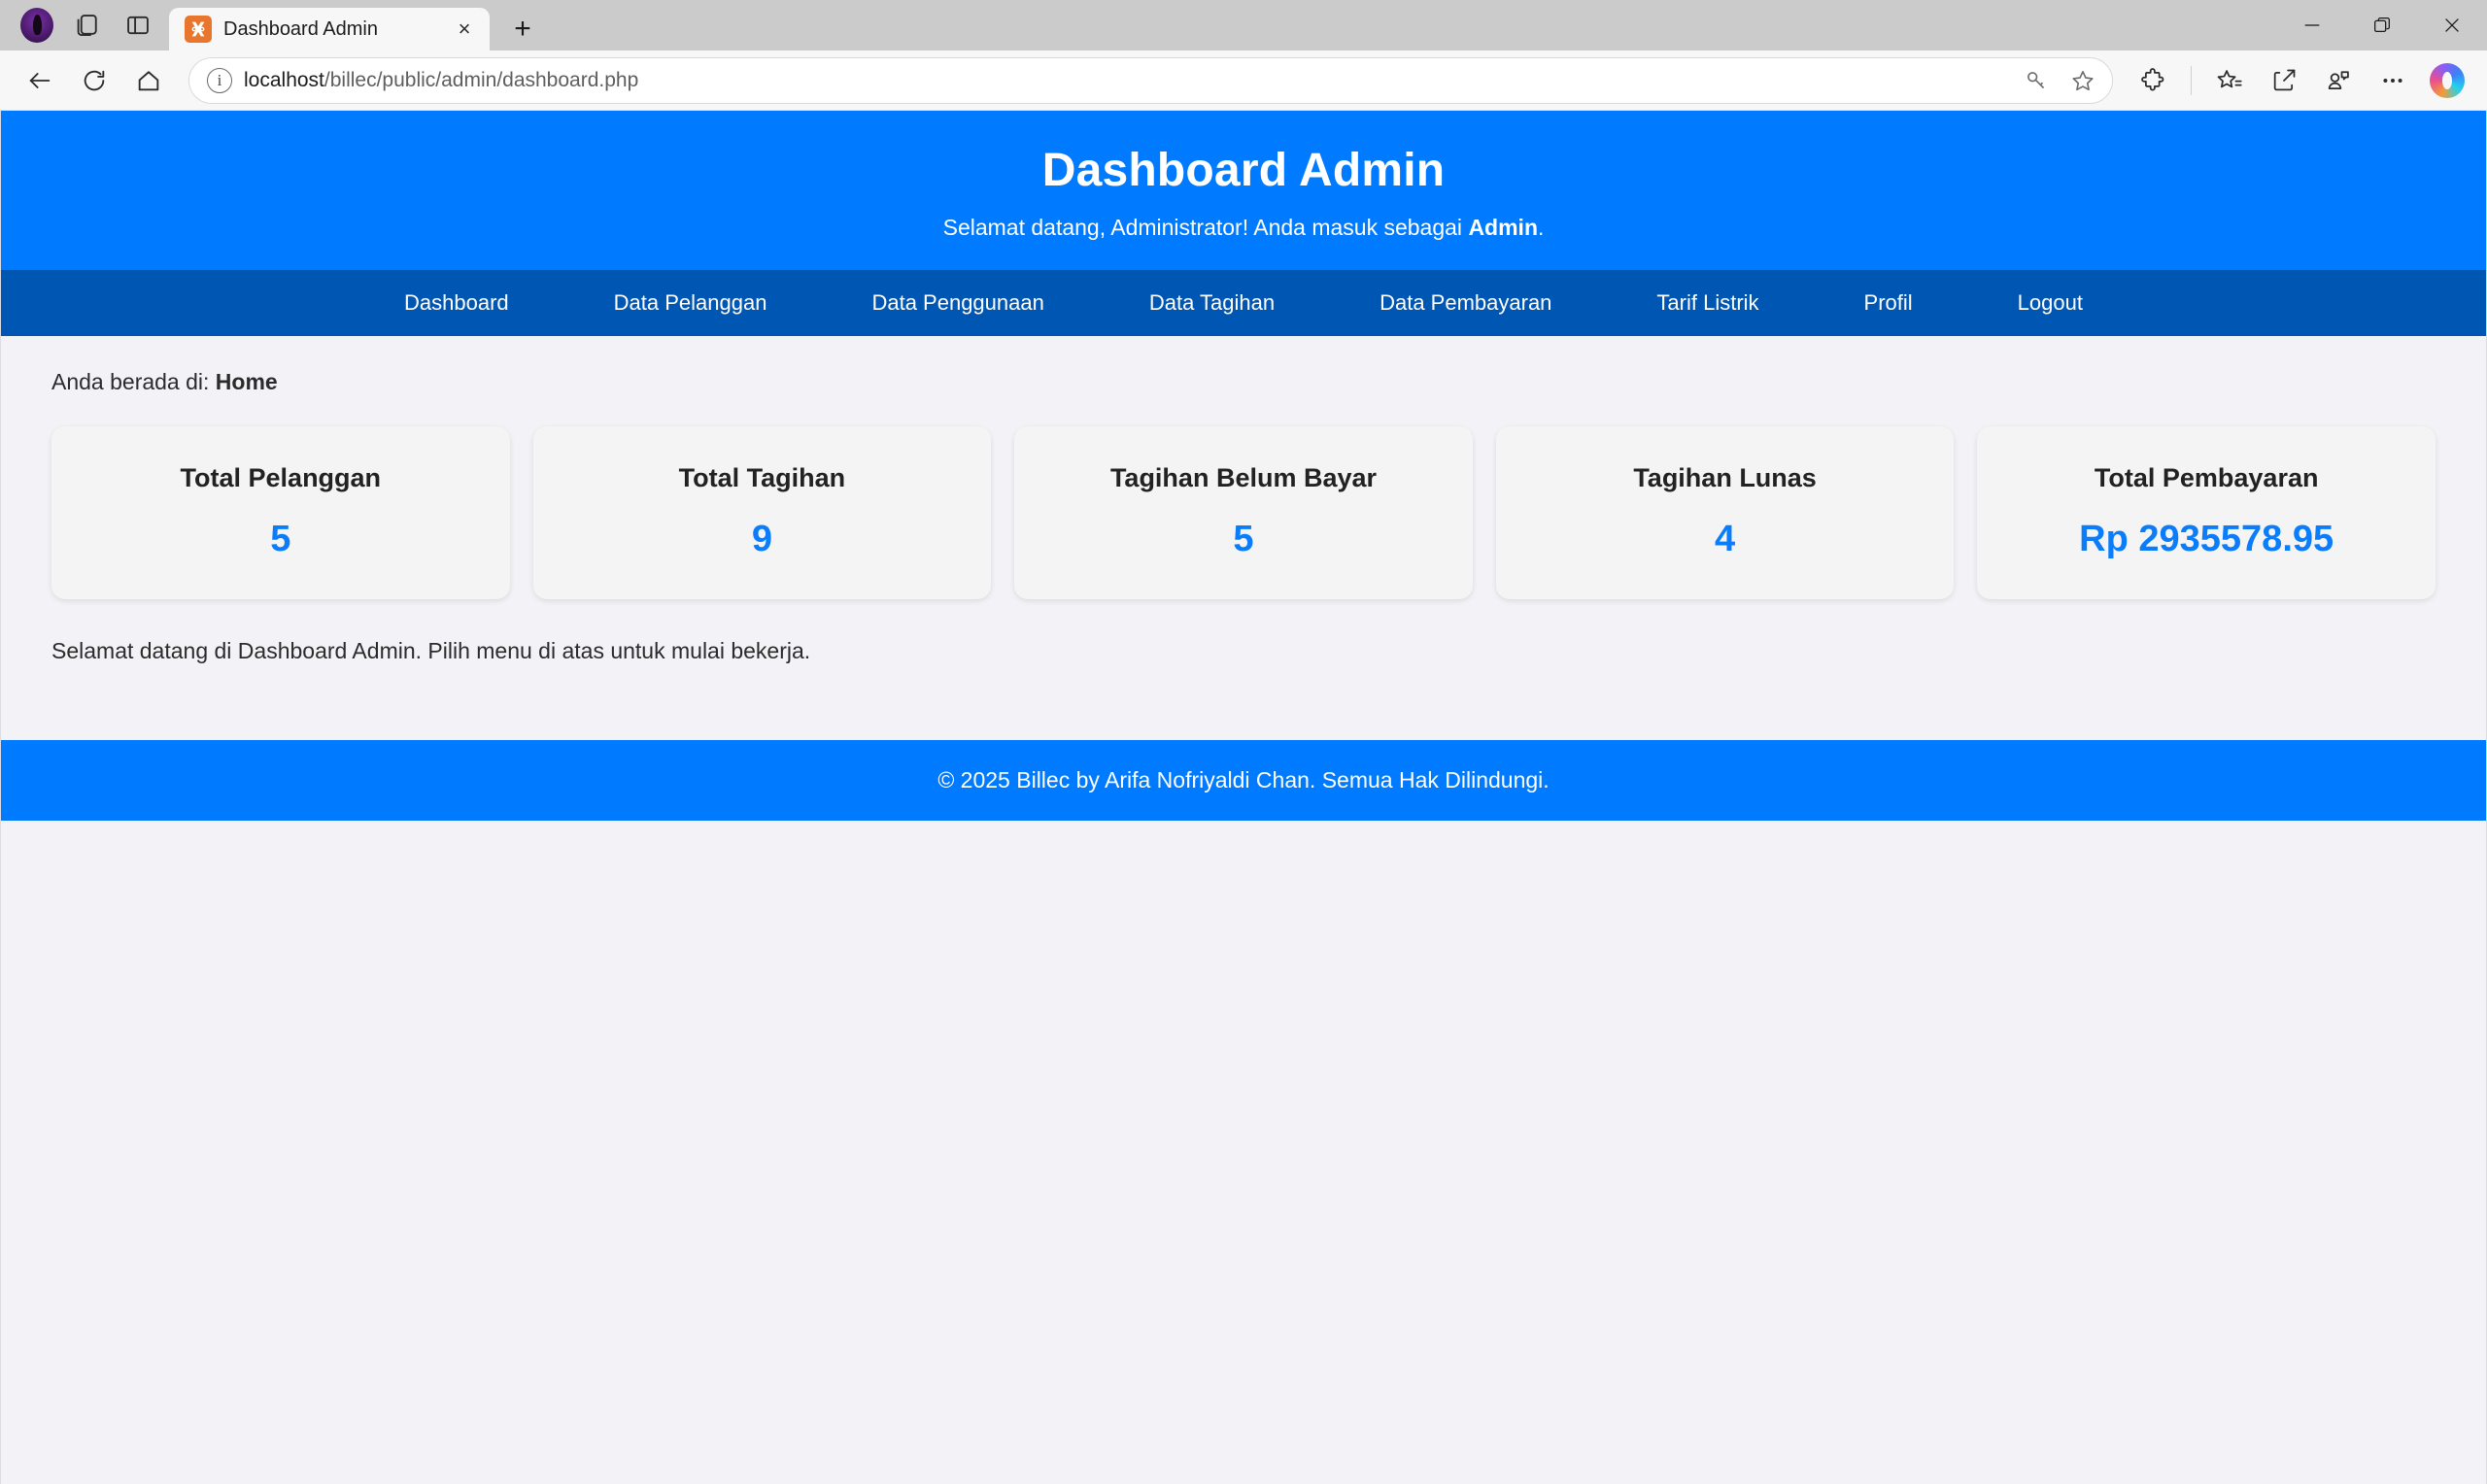 This screenshot has width=2487, height=1484. Describe the element at coordinates (1503, 227) in the screenshot. I see `greeting-role: Admin` at that location.